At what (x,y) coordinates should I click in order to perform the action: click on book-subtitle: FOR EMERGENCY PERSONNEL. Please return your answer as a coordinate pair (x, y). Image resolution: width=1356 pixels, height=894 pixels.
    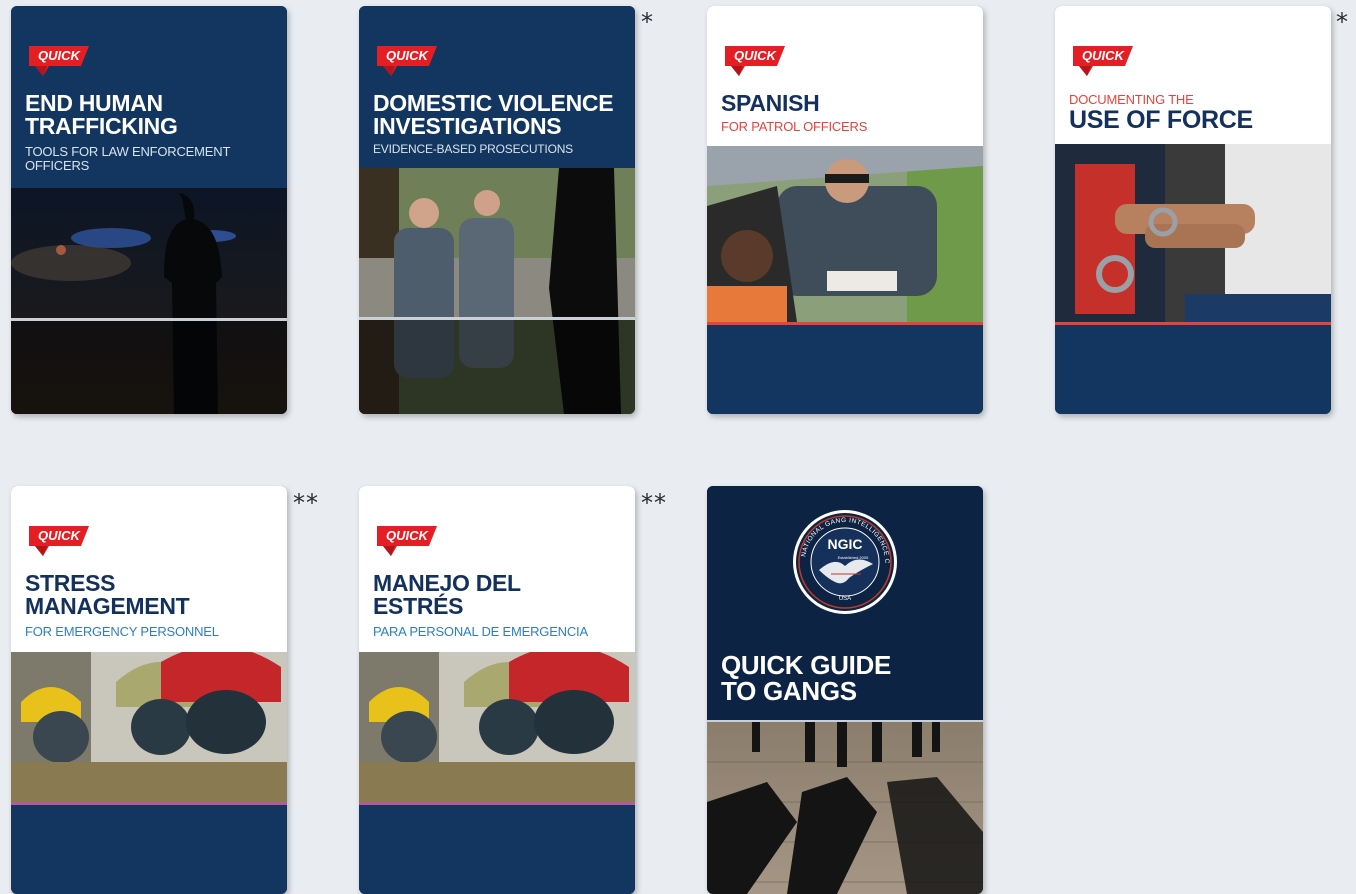
    Looking at the image, I should click on (122, 631).